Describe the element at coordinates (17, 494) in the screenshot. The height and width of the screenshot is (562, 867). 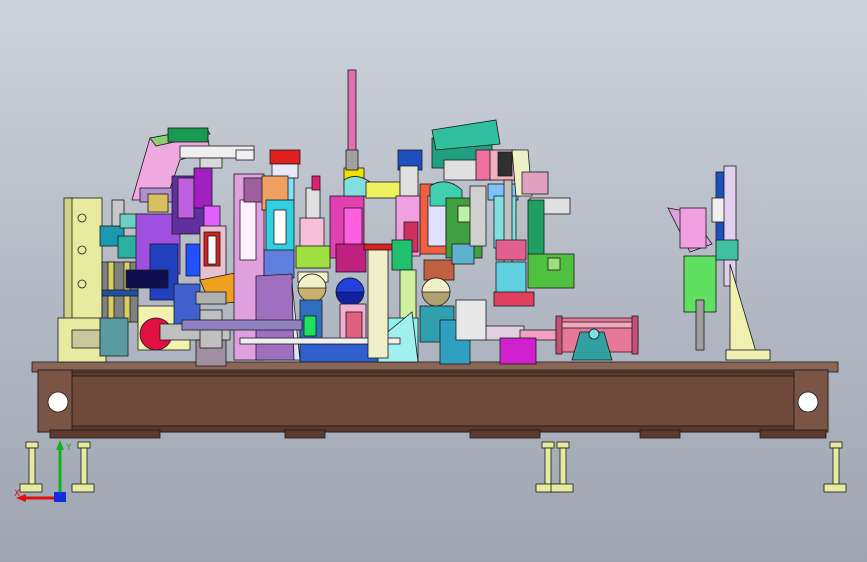
I see `x-axis-label: X` at that location.